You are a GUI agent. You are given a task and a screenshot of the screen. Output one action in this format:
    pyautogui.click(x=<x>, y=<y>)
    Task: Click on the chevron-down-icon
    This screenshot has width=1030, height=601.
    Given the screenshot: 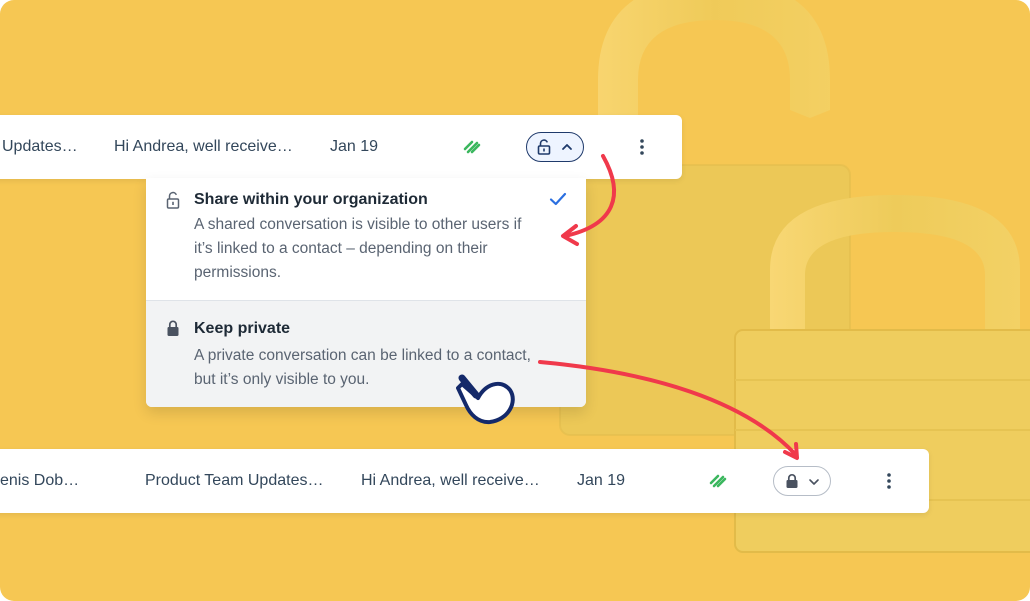 What is the action you would take?
    pyautogui.click(x=814, y=482)
    